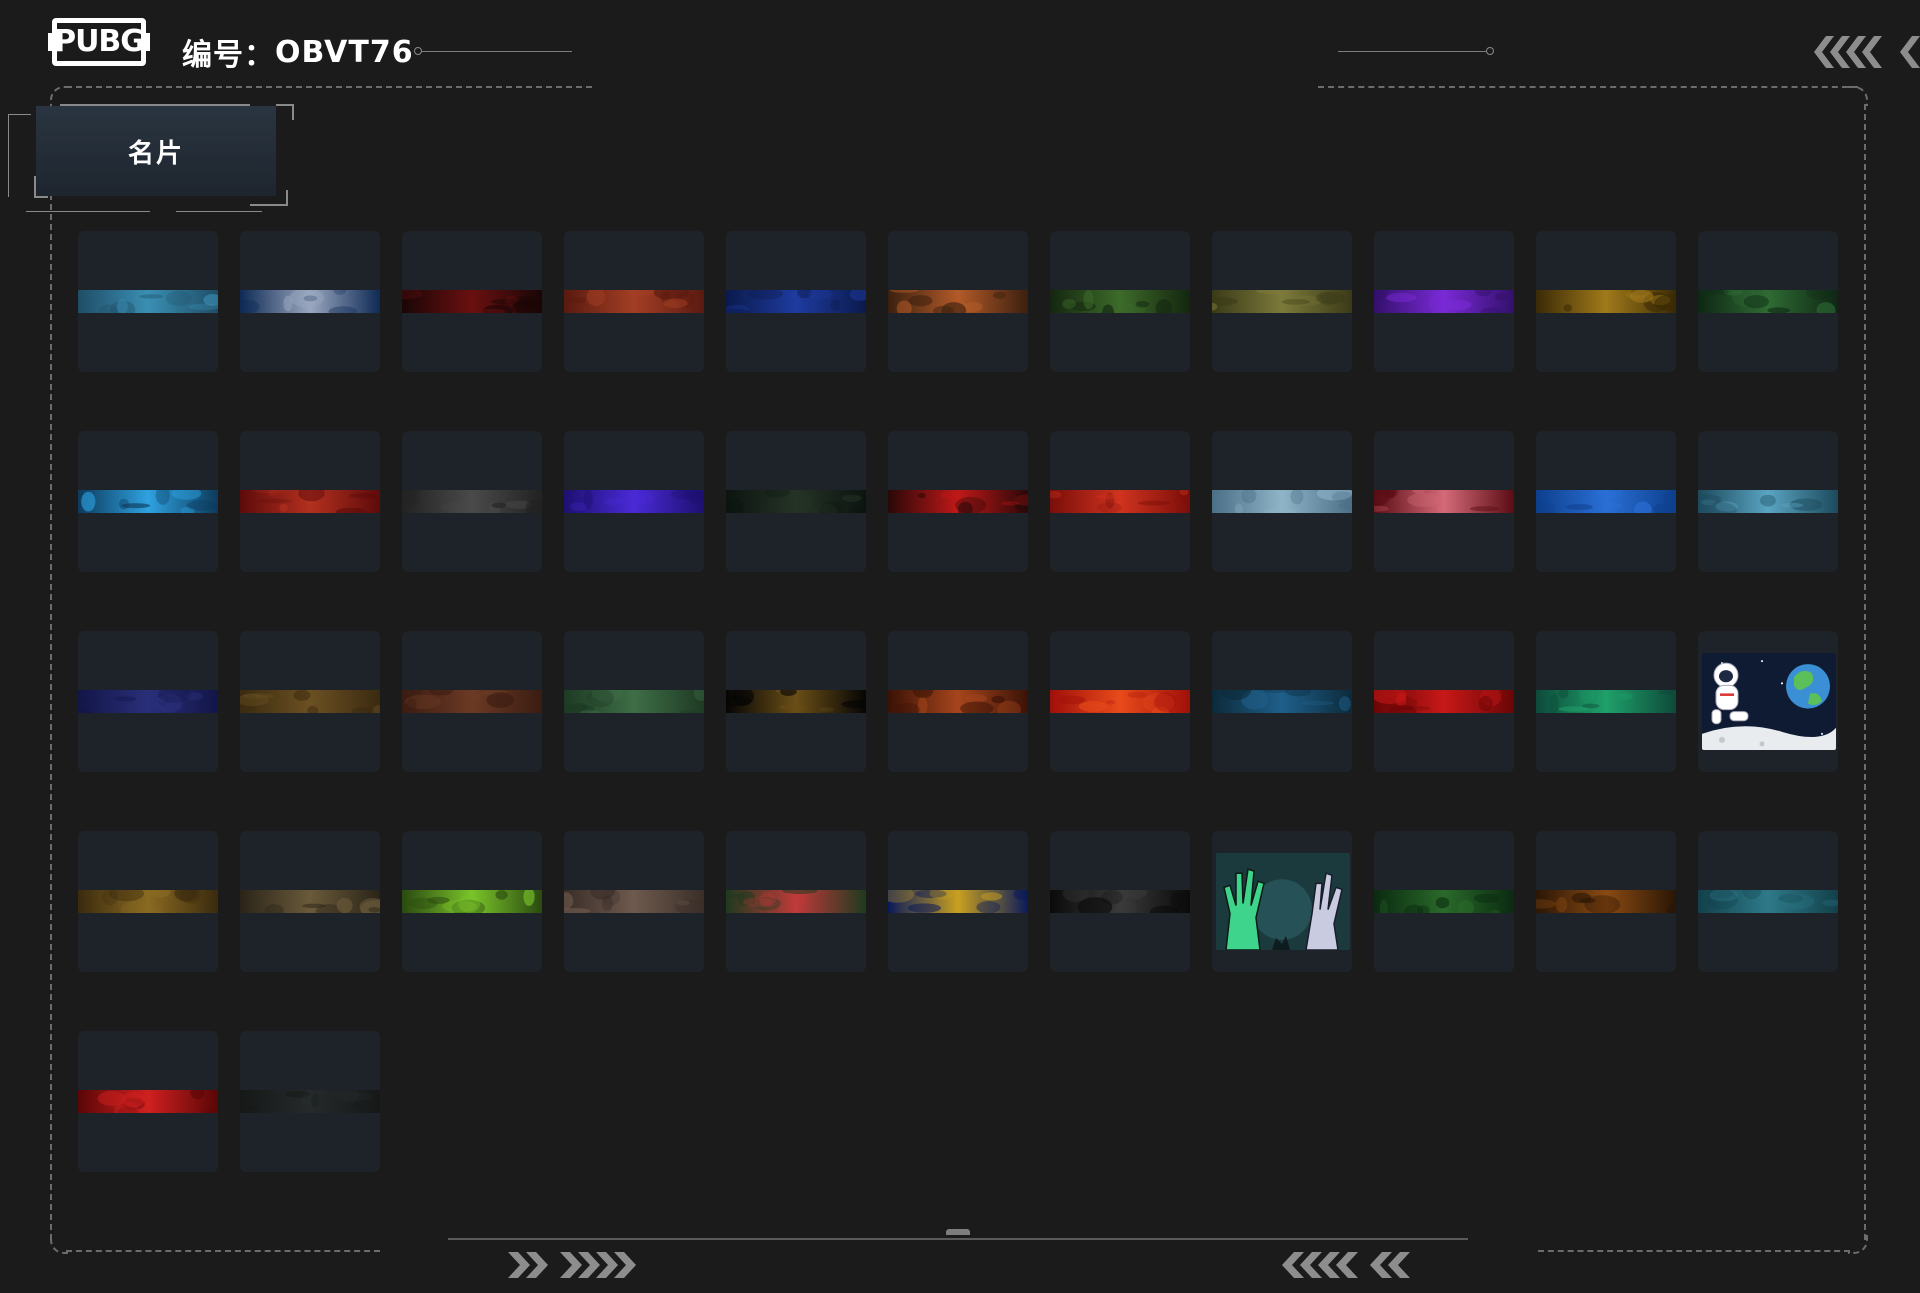 This screenshot has height=1293, width=1920. I want to click on cyan-circuit-banner, so click(148, 301).